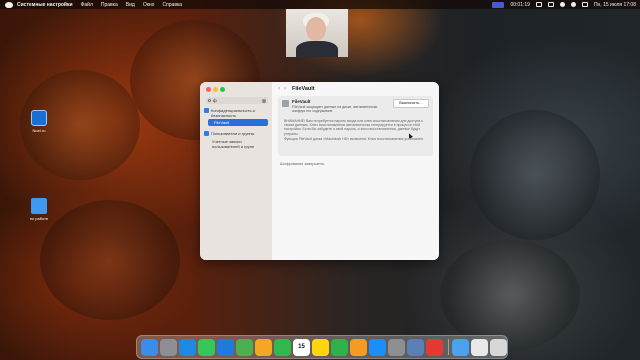 The width and height of the screenshot is (640, 360). What do you see at coordinates (206, 133) in the screenshot?
I see `users-icon` at bounding box center [206, 133].